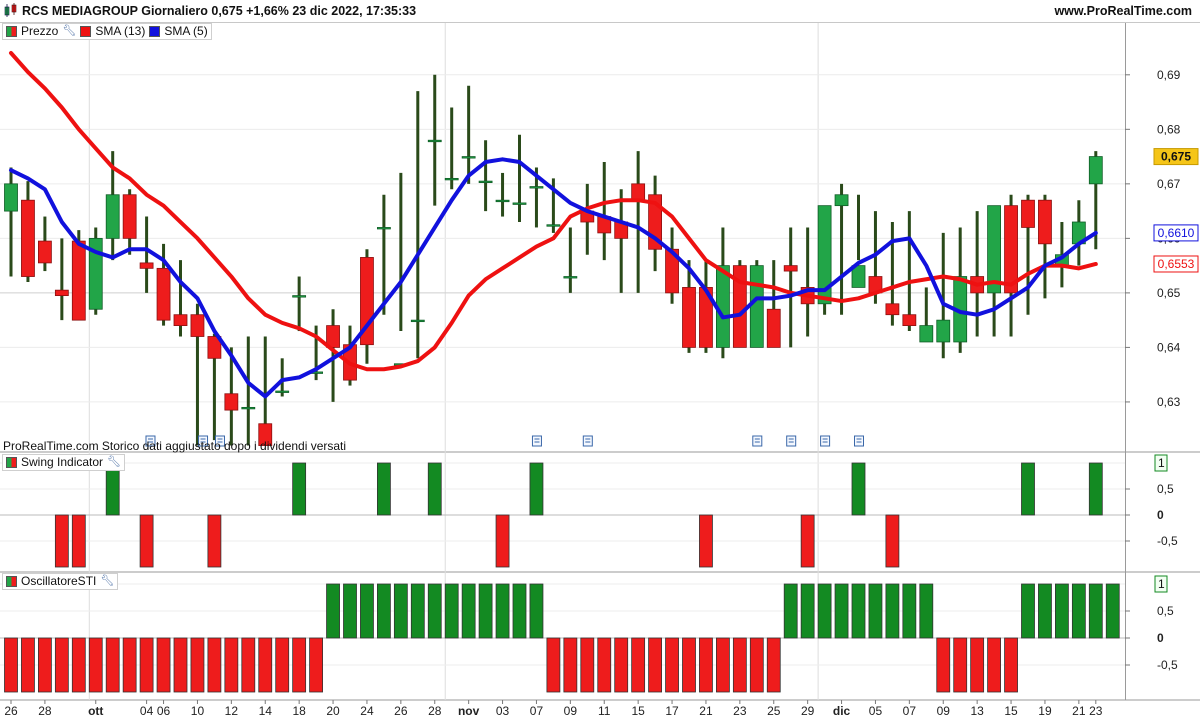 The height and width of the screenshot is (720, 1200). Describe the element at coordinates (672, 711) in the screenshot. I see `x-tick-label: 17` at that location.